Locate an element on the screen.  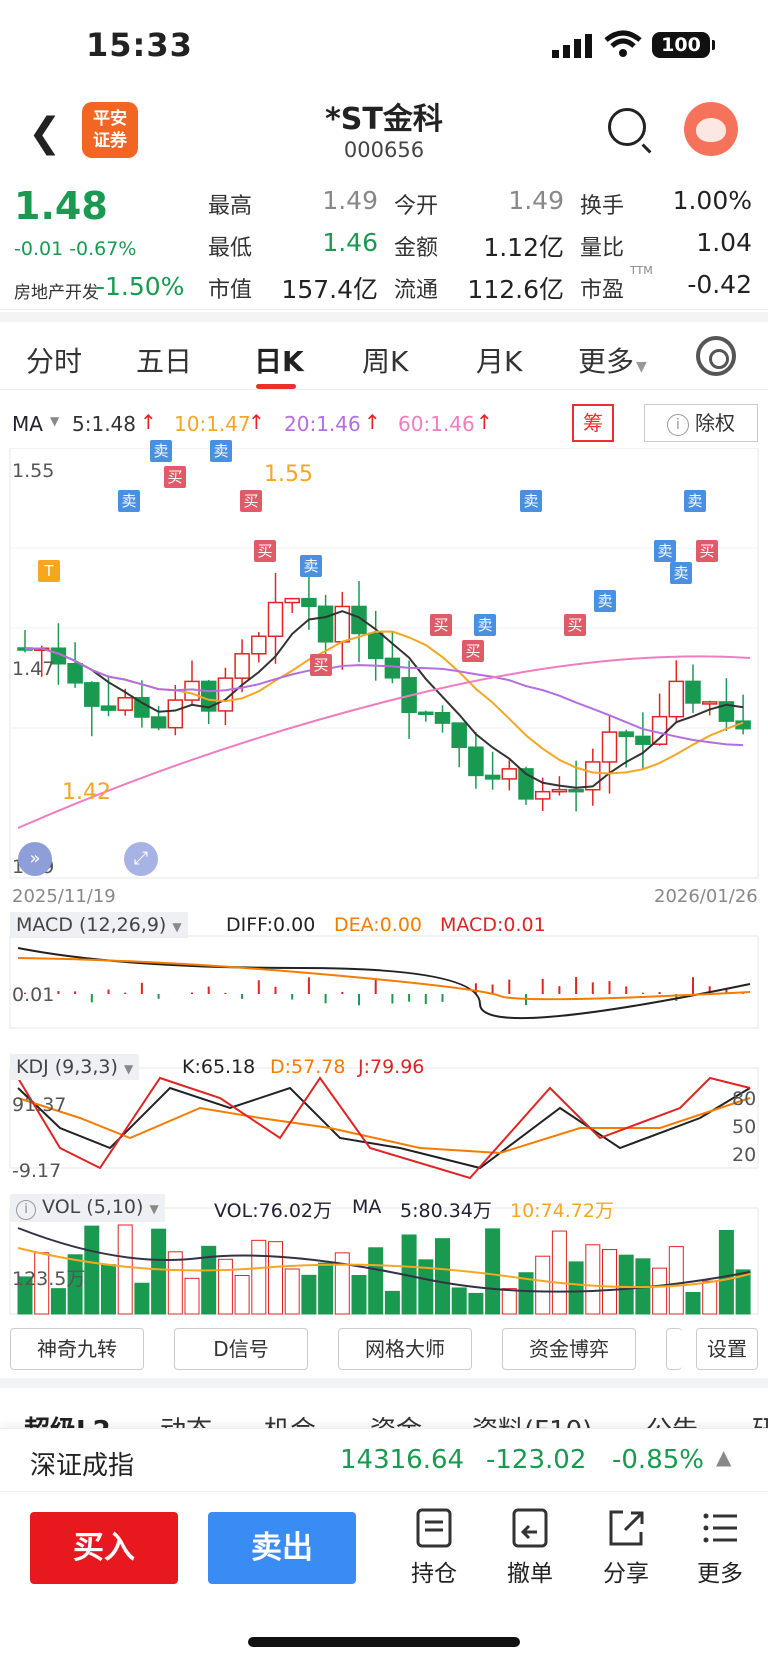
back-icon: ❮ is located at coordinates (45, 133).